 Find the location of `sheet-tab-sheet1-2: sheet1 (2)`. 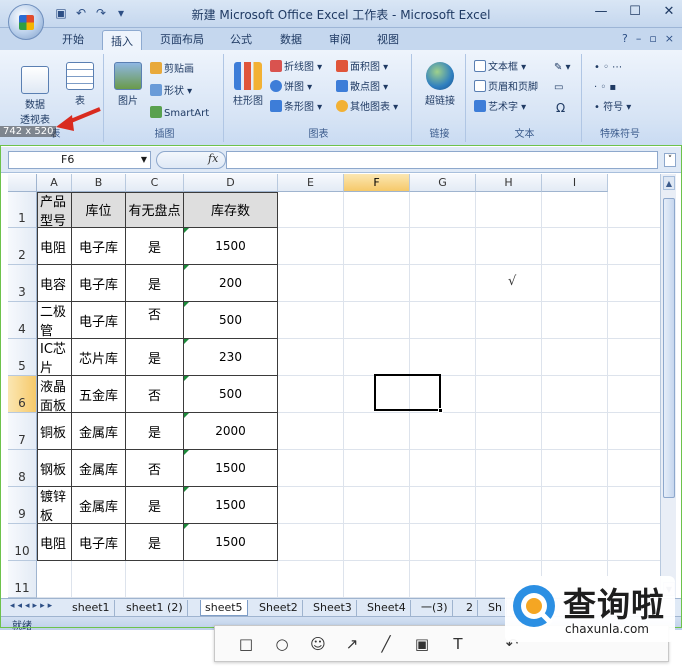

sheet-tab-sheet1-2: sheet1 (2) is located at coordinates (155, 608).